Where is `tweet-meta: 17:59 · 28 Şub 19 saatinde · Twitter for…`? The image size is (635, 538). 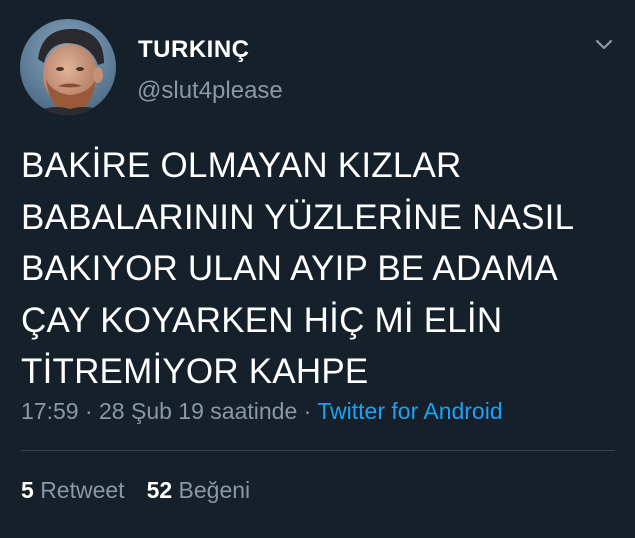 tweet-meta: 17:59 · 28 Şub 19 saatinde · Twitter for… is located at coordinates (262, 411).